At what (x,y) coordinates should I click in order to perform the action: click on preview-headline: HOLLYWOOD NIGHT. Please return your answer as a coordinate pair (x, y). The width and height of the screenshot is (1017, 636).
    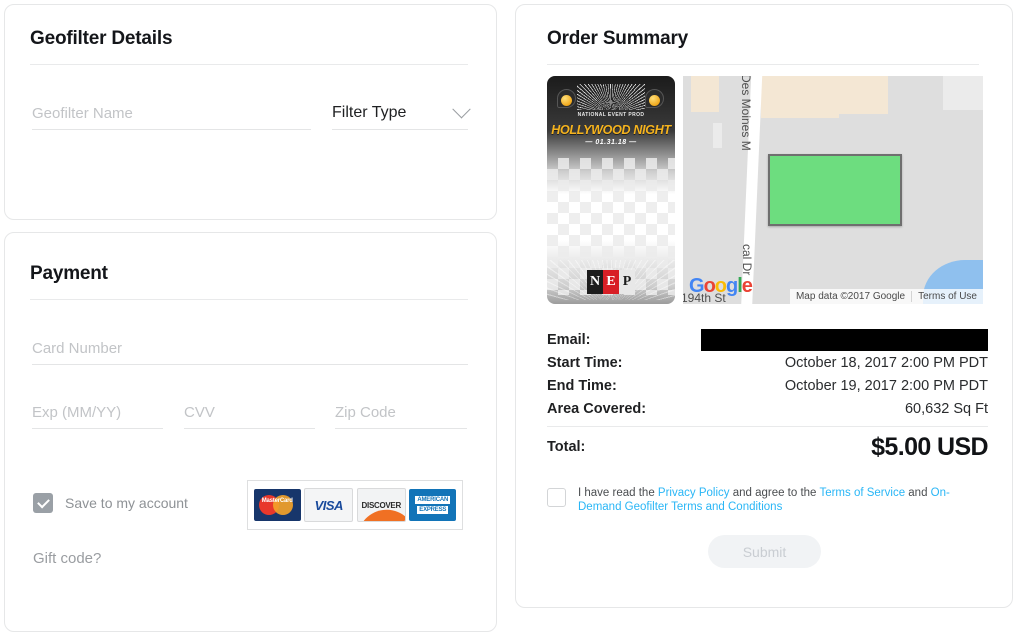
    Looking at the image, I should click on (611, 130).